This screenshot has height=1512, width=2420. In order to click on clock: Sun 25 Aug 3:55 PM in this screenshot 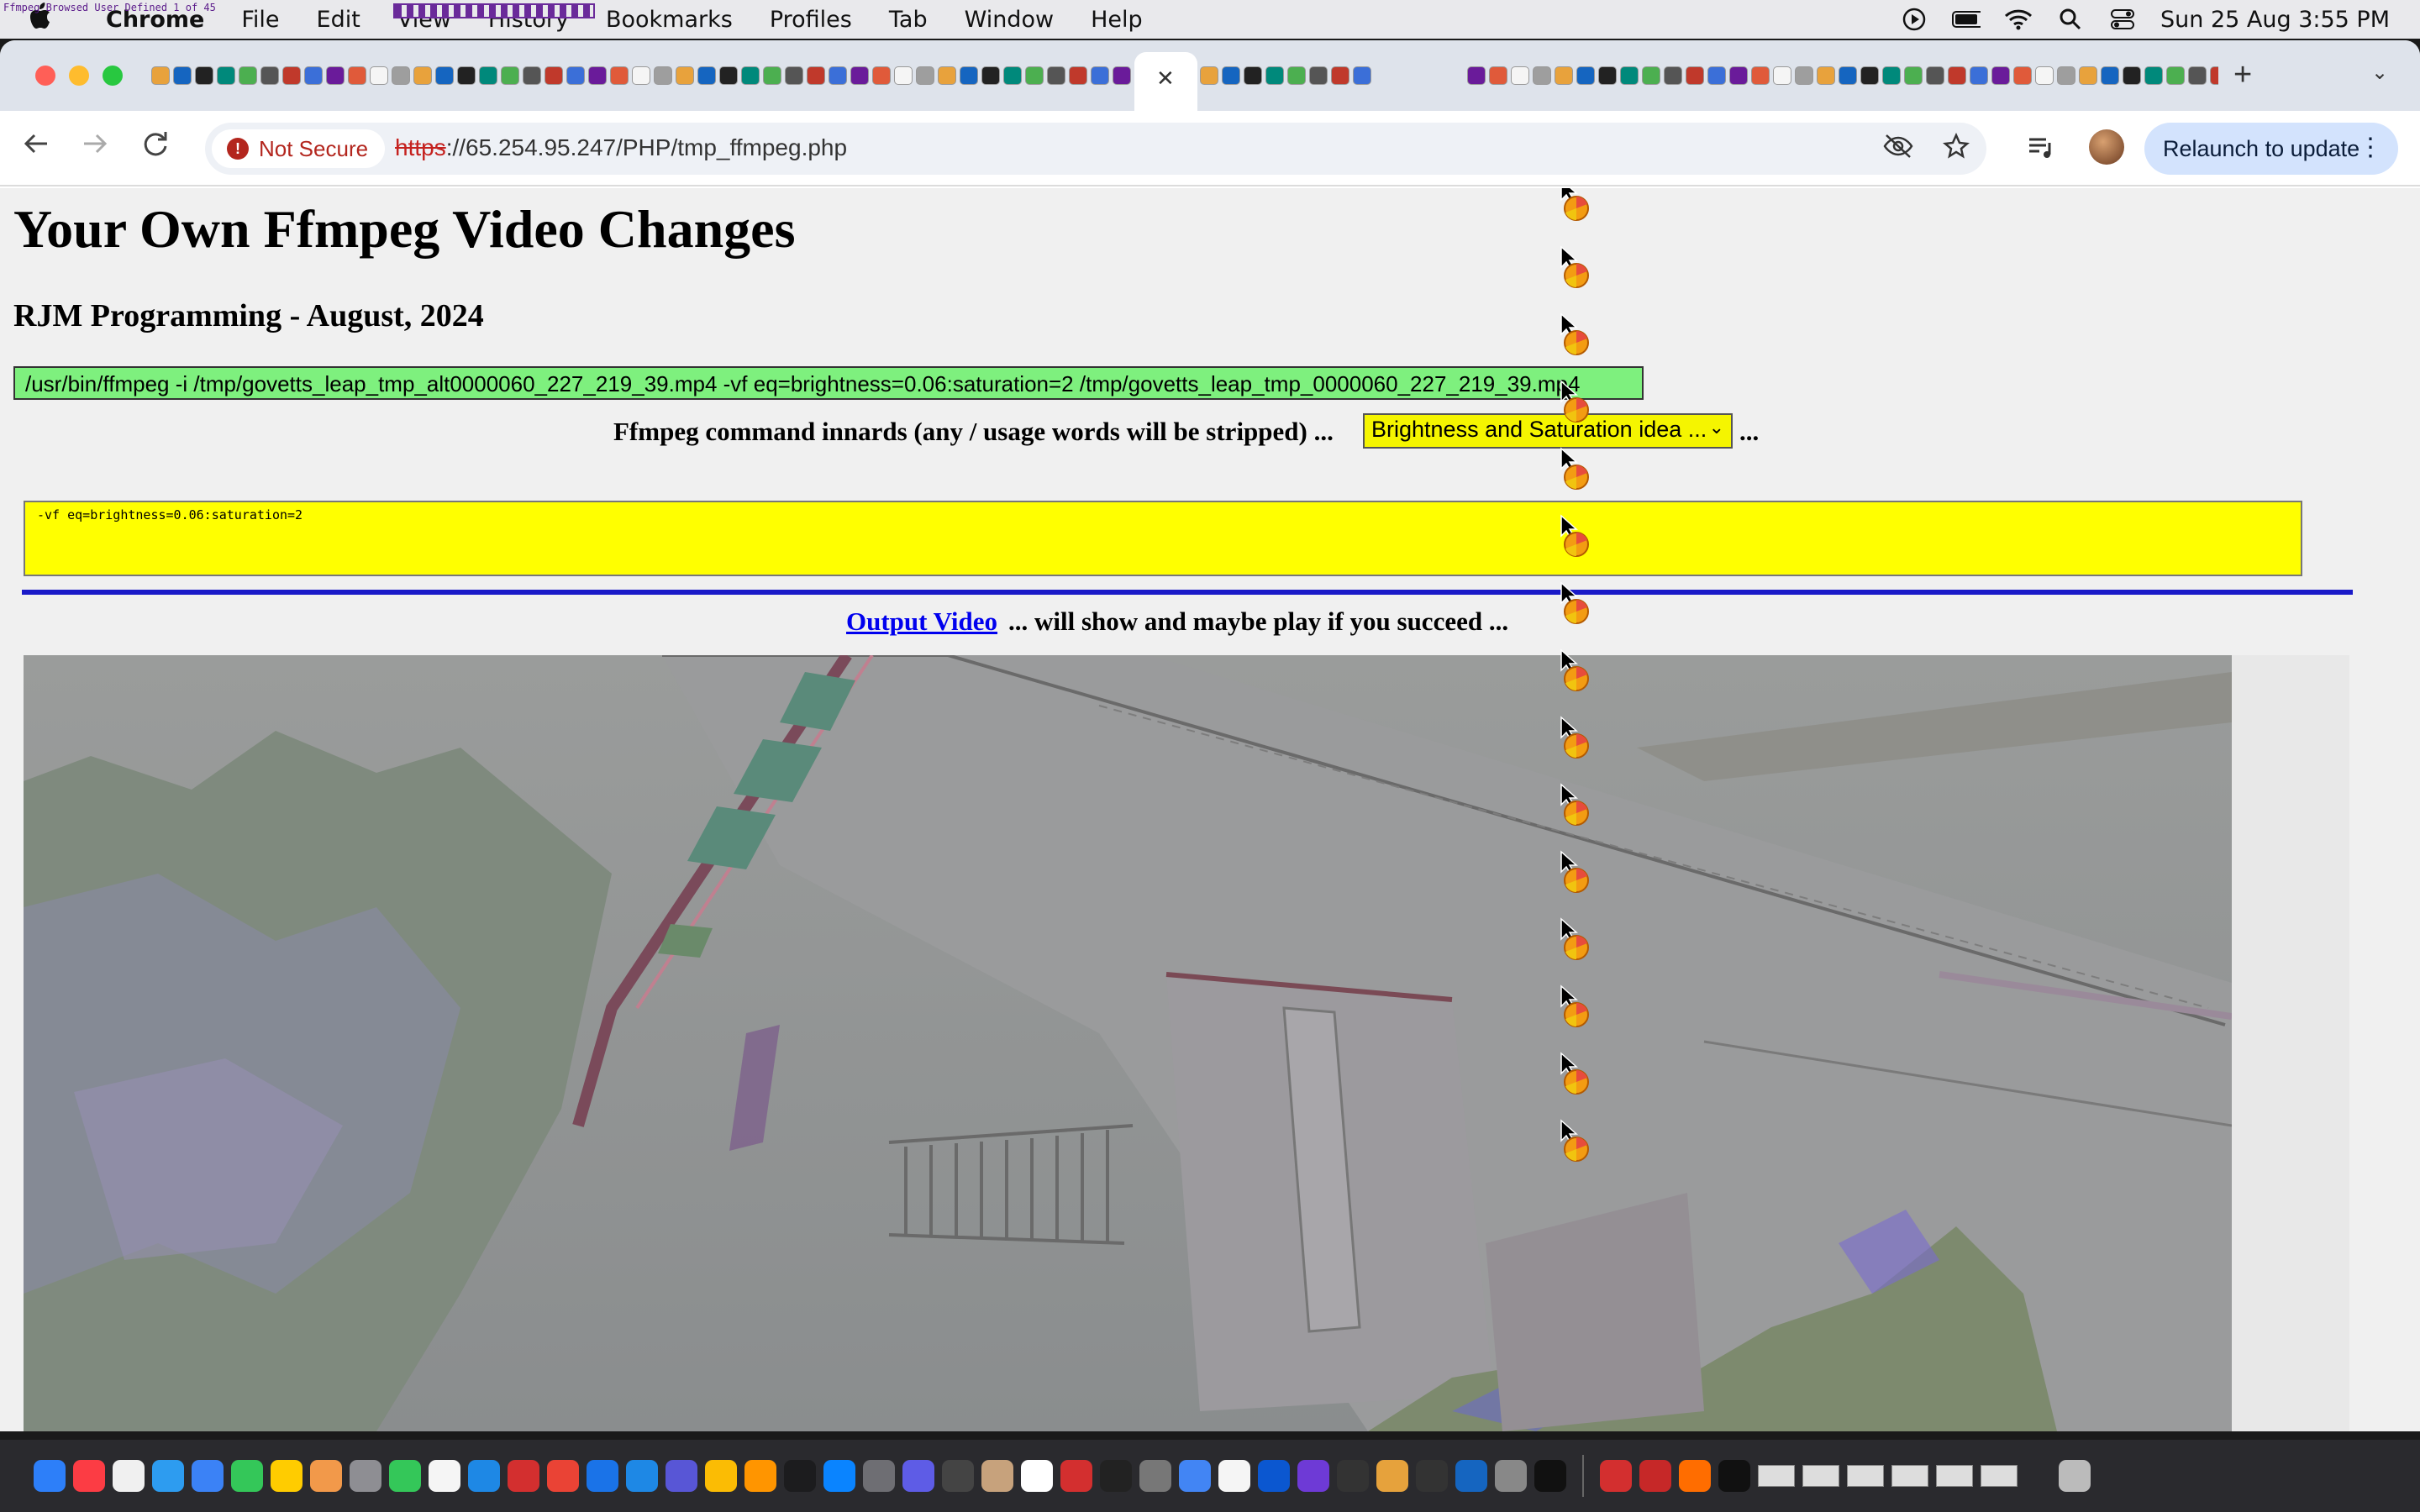, I will do `click(2275, 20)`.